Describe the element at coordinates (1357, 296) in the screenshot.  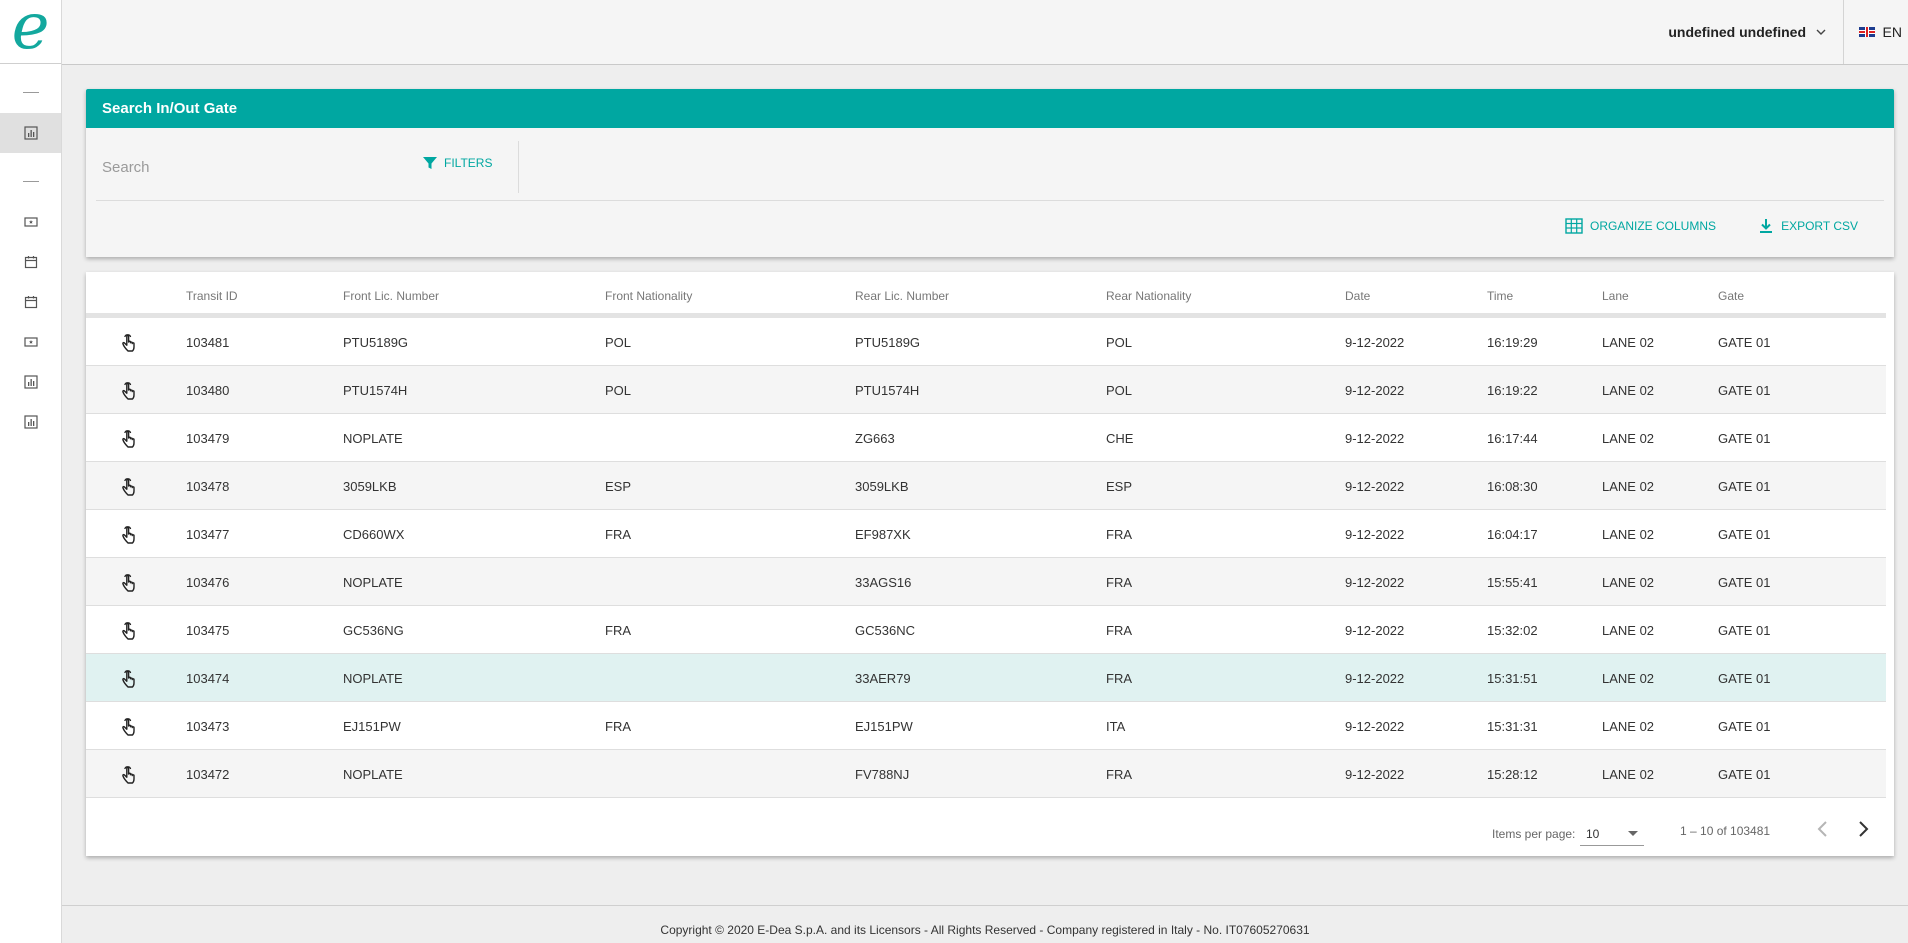
I see `column-header-date: Date` at that location.